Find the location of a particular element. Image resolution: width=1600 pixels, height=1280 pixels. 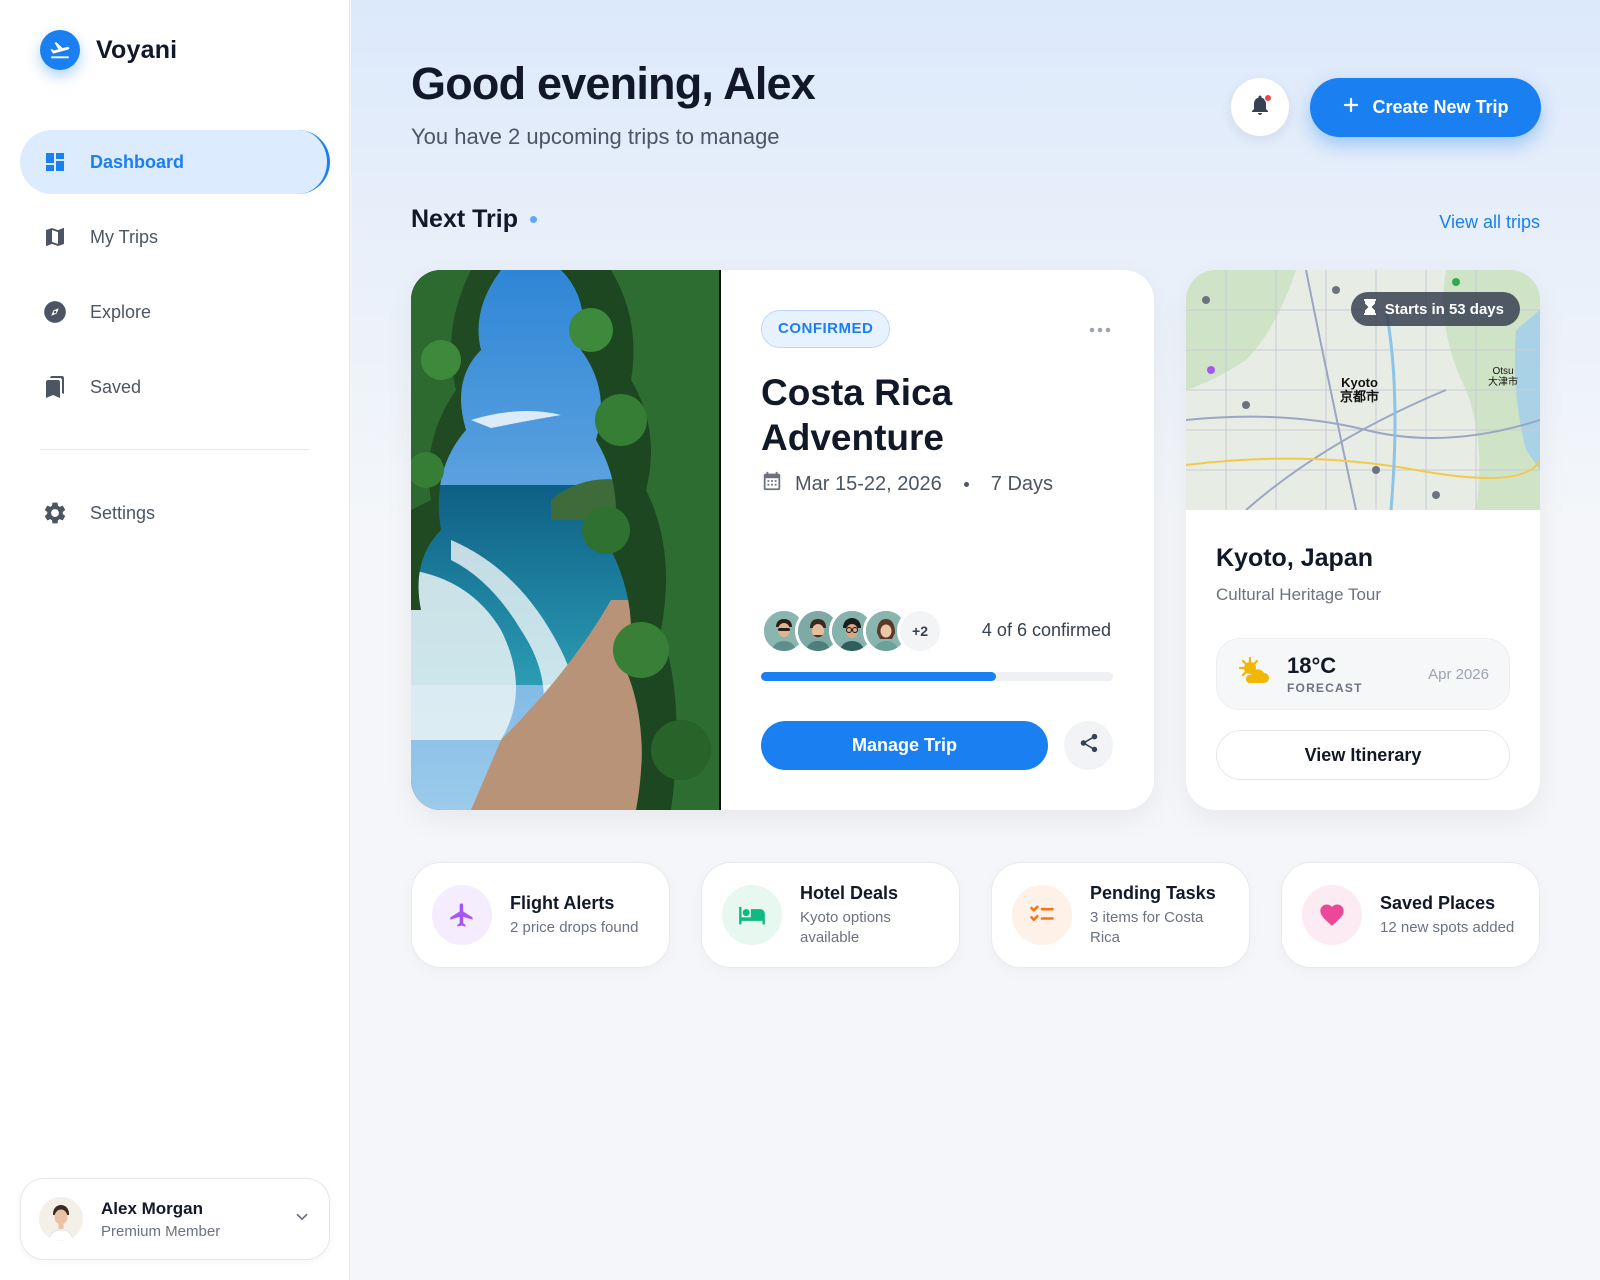

status-badge: CONFIRMED is located at coordinates (826, 329).